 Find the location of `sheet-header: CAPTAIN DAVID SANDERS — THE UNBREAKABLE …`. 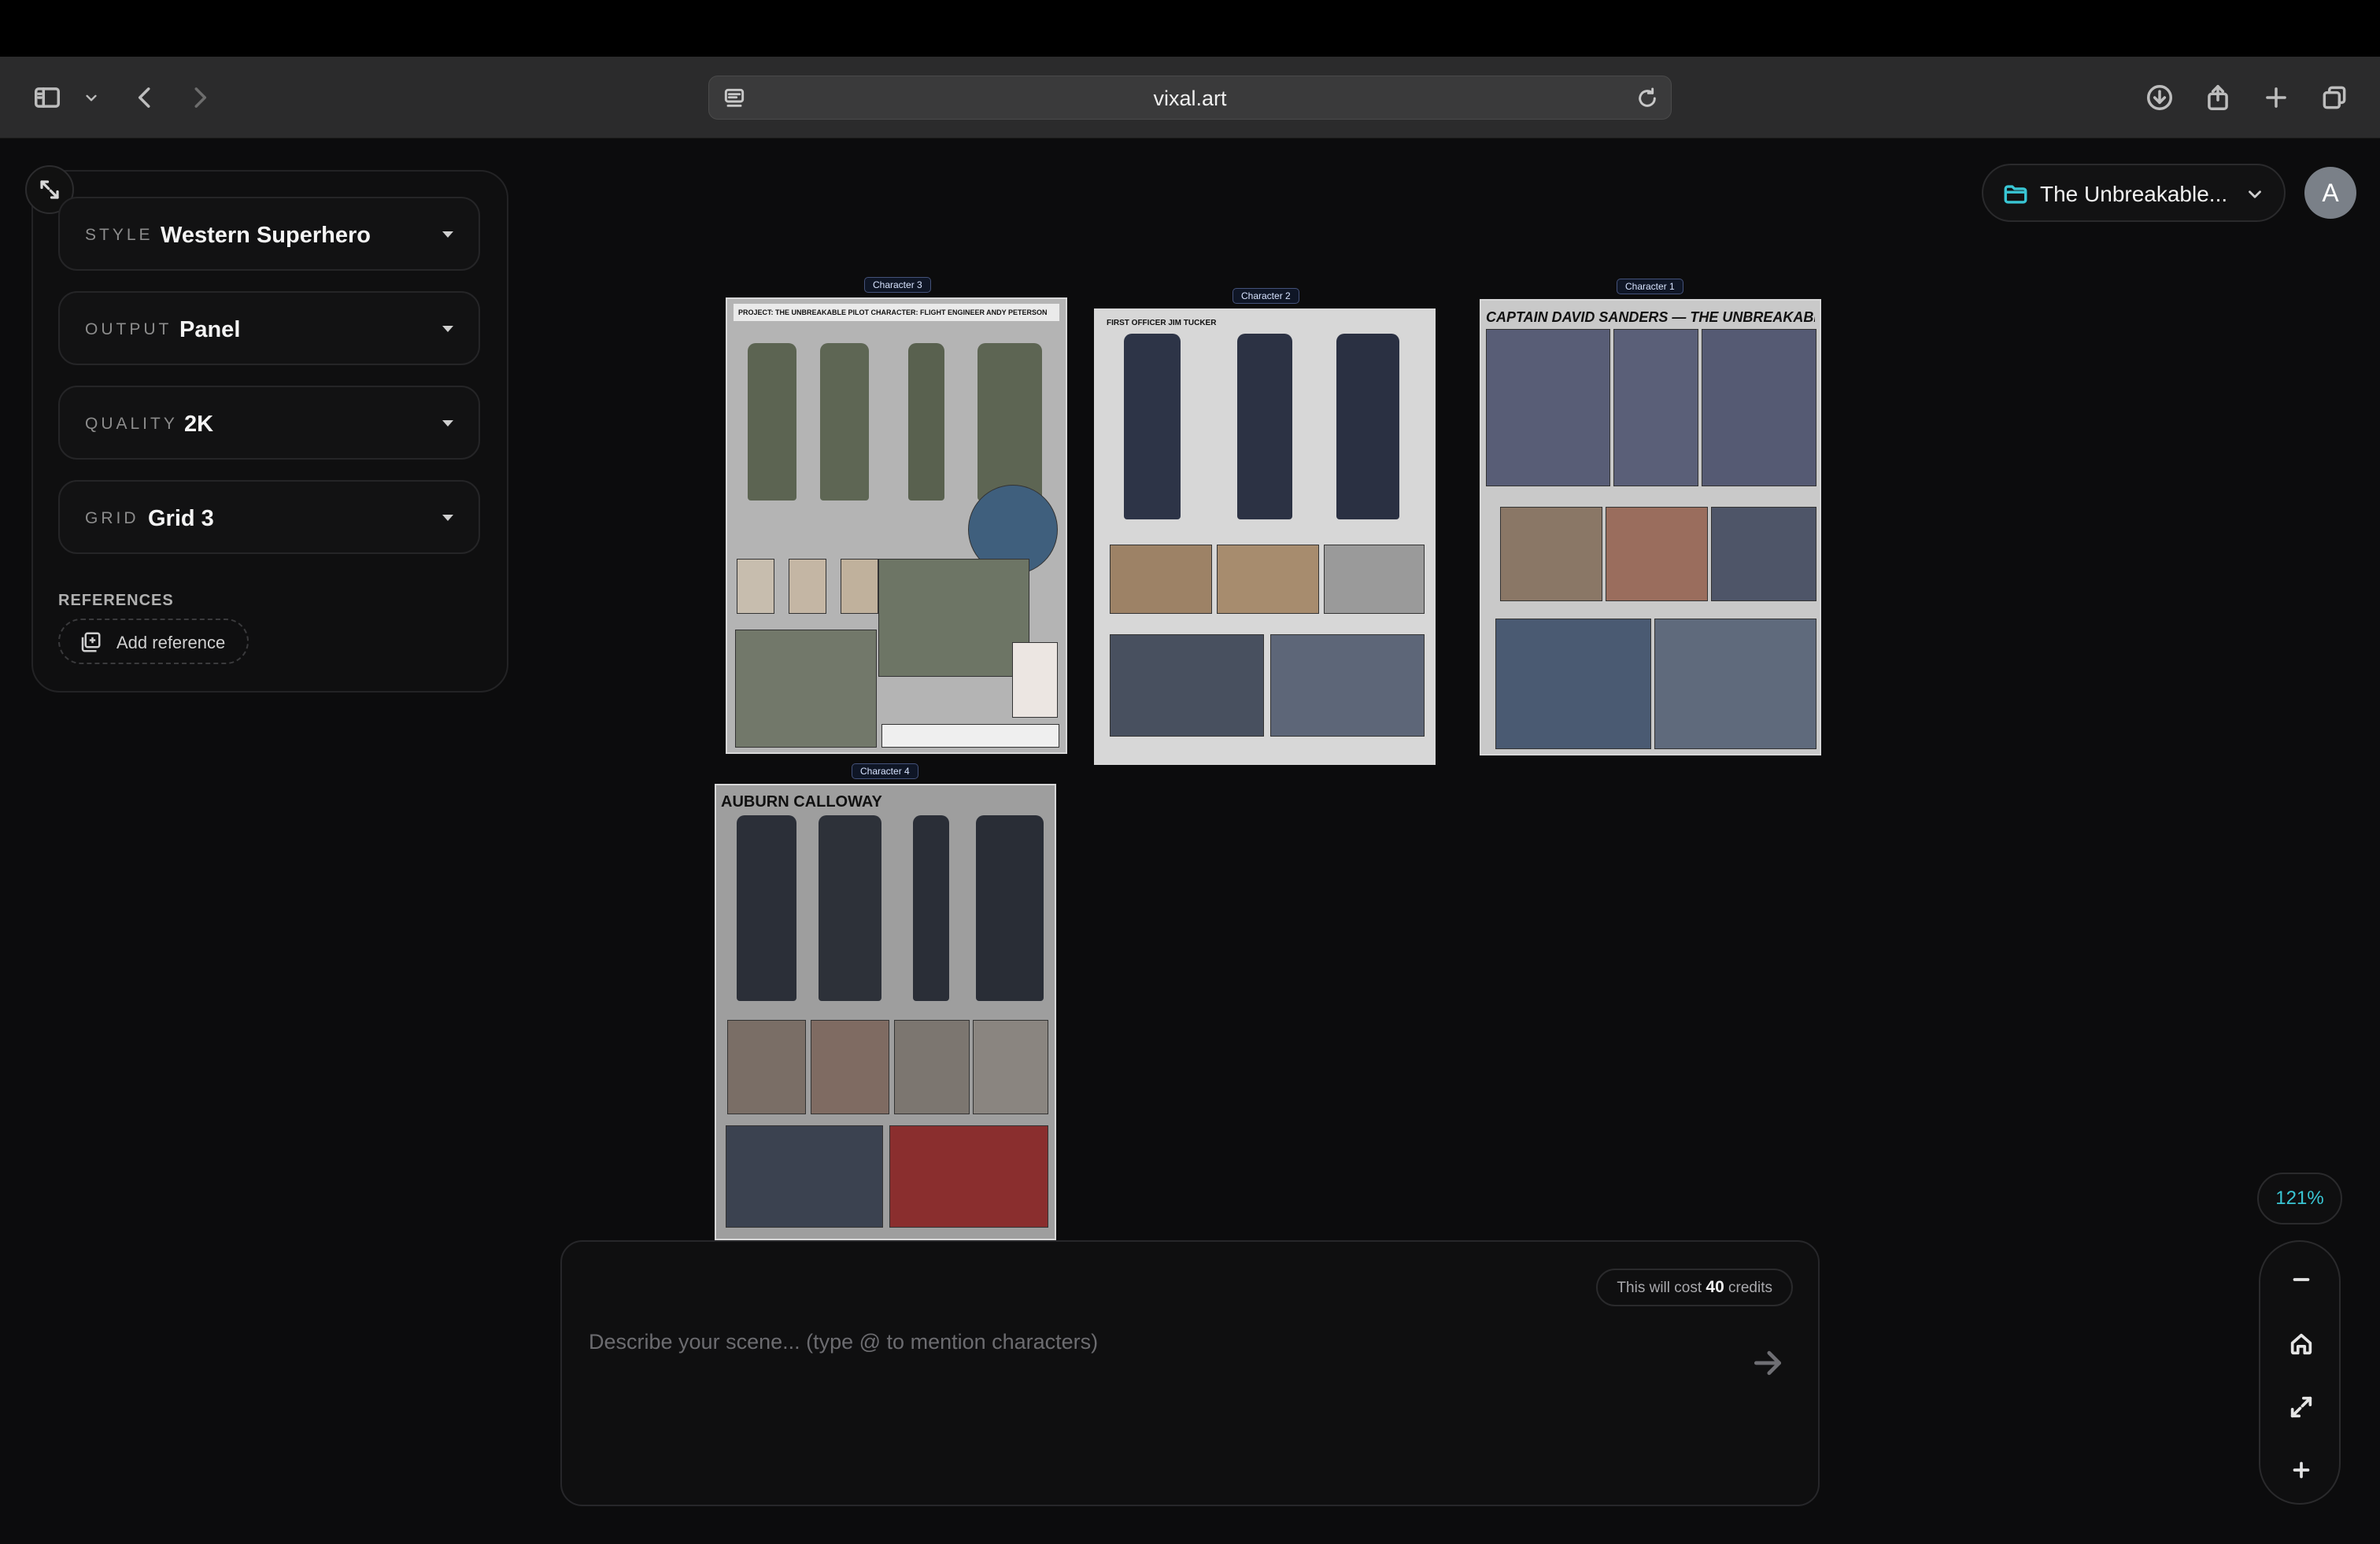

sheet-header: CAPTAIN DAVID SANDERS — THE UNBREAKABLE … is located at coordinates (1650, 317).